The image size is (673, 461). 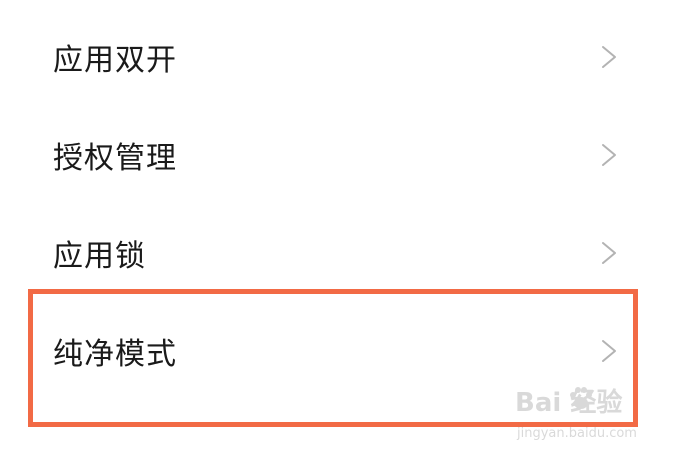 I want to click on settings-item-label: 纯净模式, so click(x=115, y=354).